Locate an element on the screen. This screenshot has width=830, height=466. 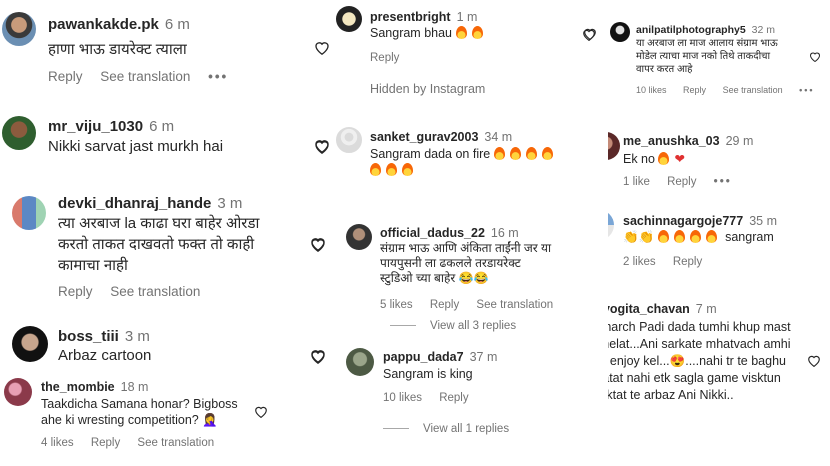
comment-username: devki_dhanraj_hande 3 m is located at coordinates (150, 203).